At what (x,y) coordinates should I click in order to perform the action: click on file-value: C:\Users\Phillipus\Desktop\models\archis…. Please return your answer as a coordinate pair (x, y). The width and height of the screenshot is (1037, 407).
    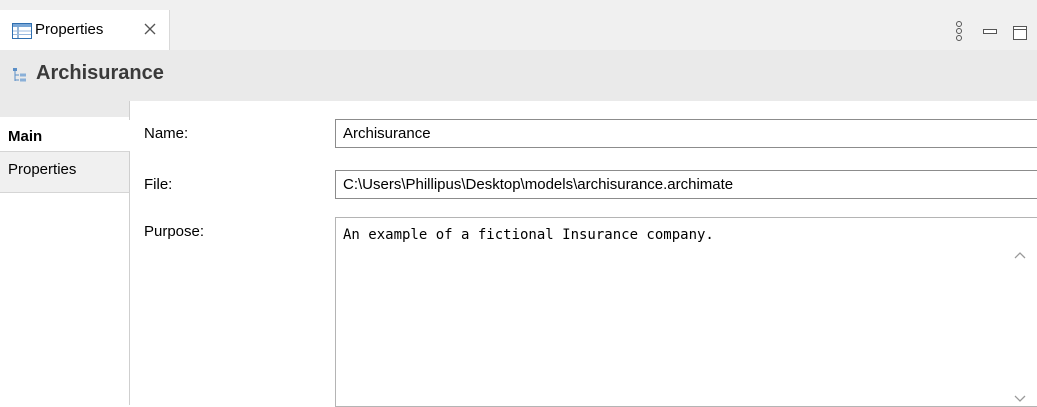
    Looking at the image, I should click on (538, 184).